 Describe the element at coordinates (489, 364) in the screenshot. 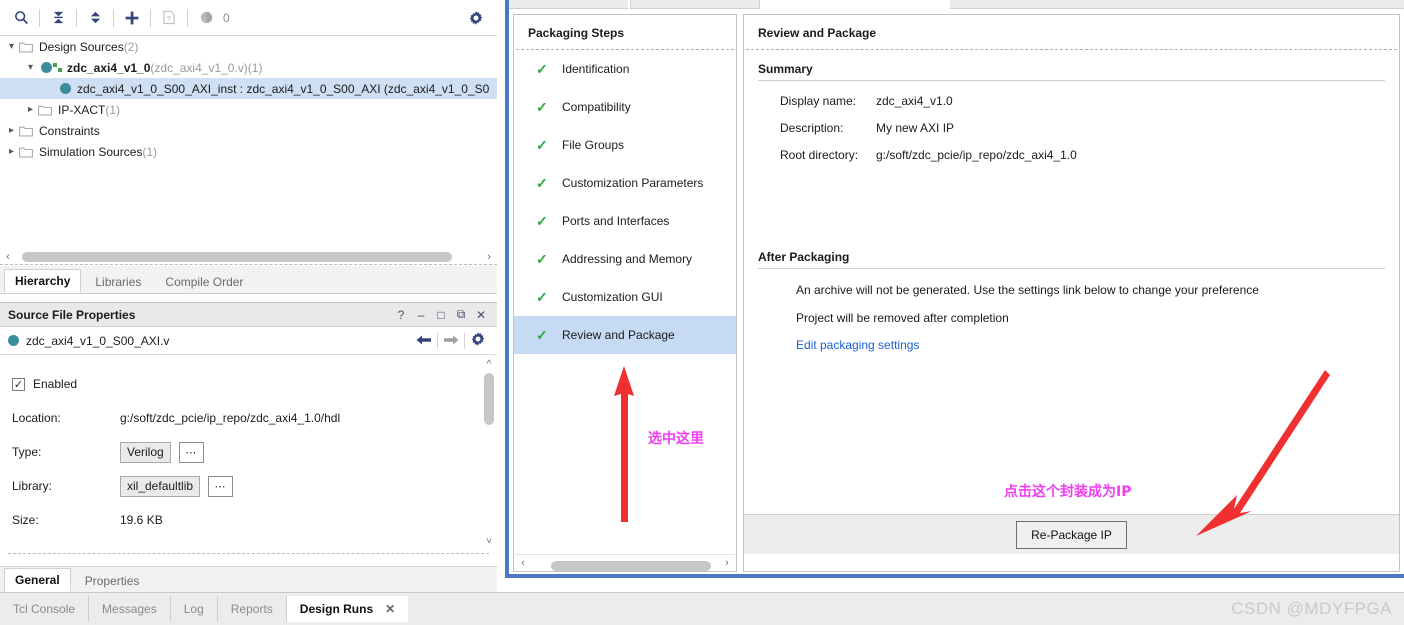

I see `scroll-up-icon: ^` at that location.